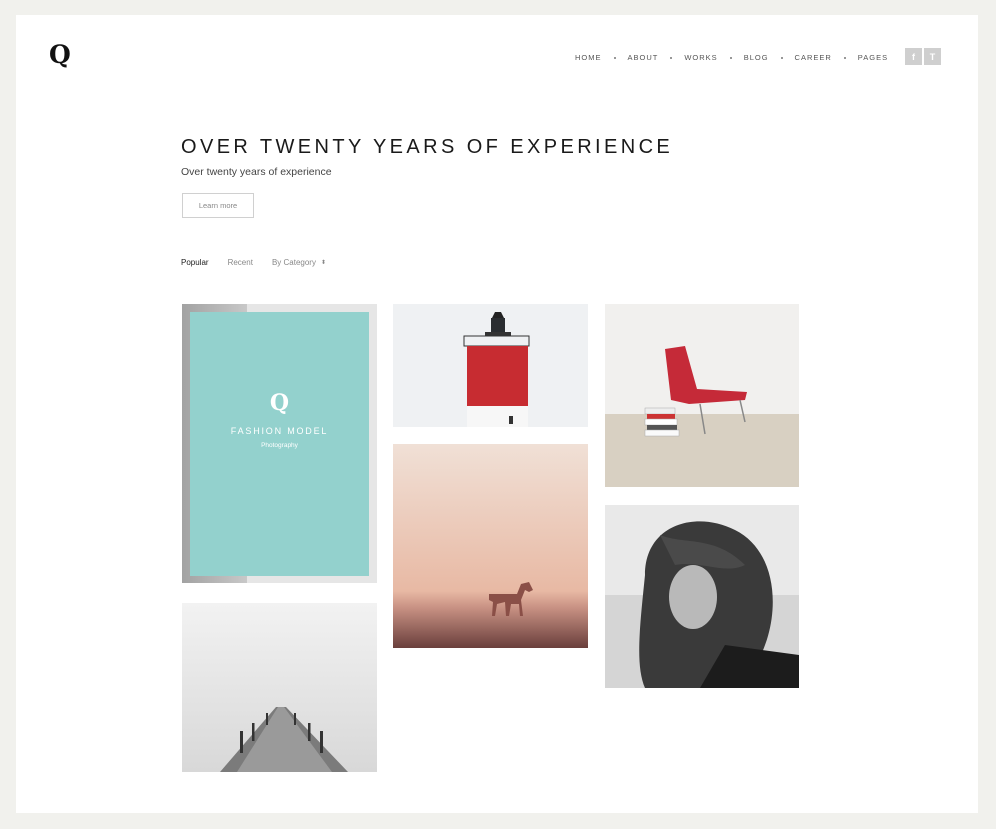  I want to click on gallery-tile-fashion-model: Q FASHION MODEL Photography, so click(279, 443).